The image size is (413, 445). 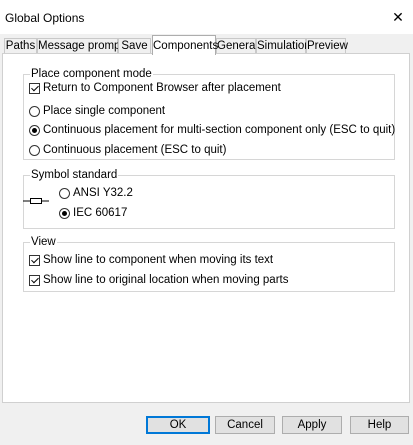 I want to click on tab-components: Components, so click(x=185, y=45).